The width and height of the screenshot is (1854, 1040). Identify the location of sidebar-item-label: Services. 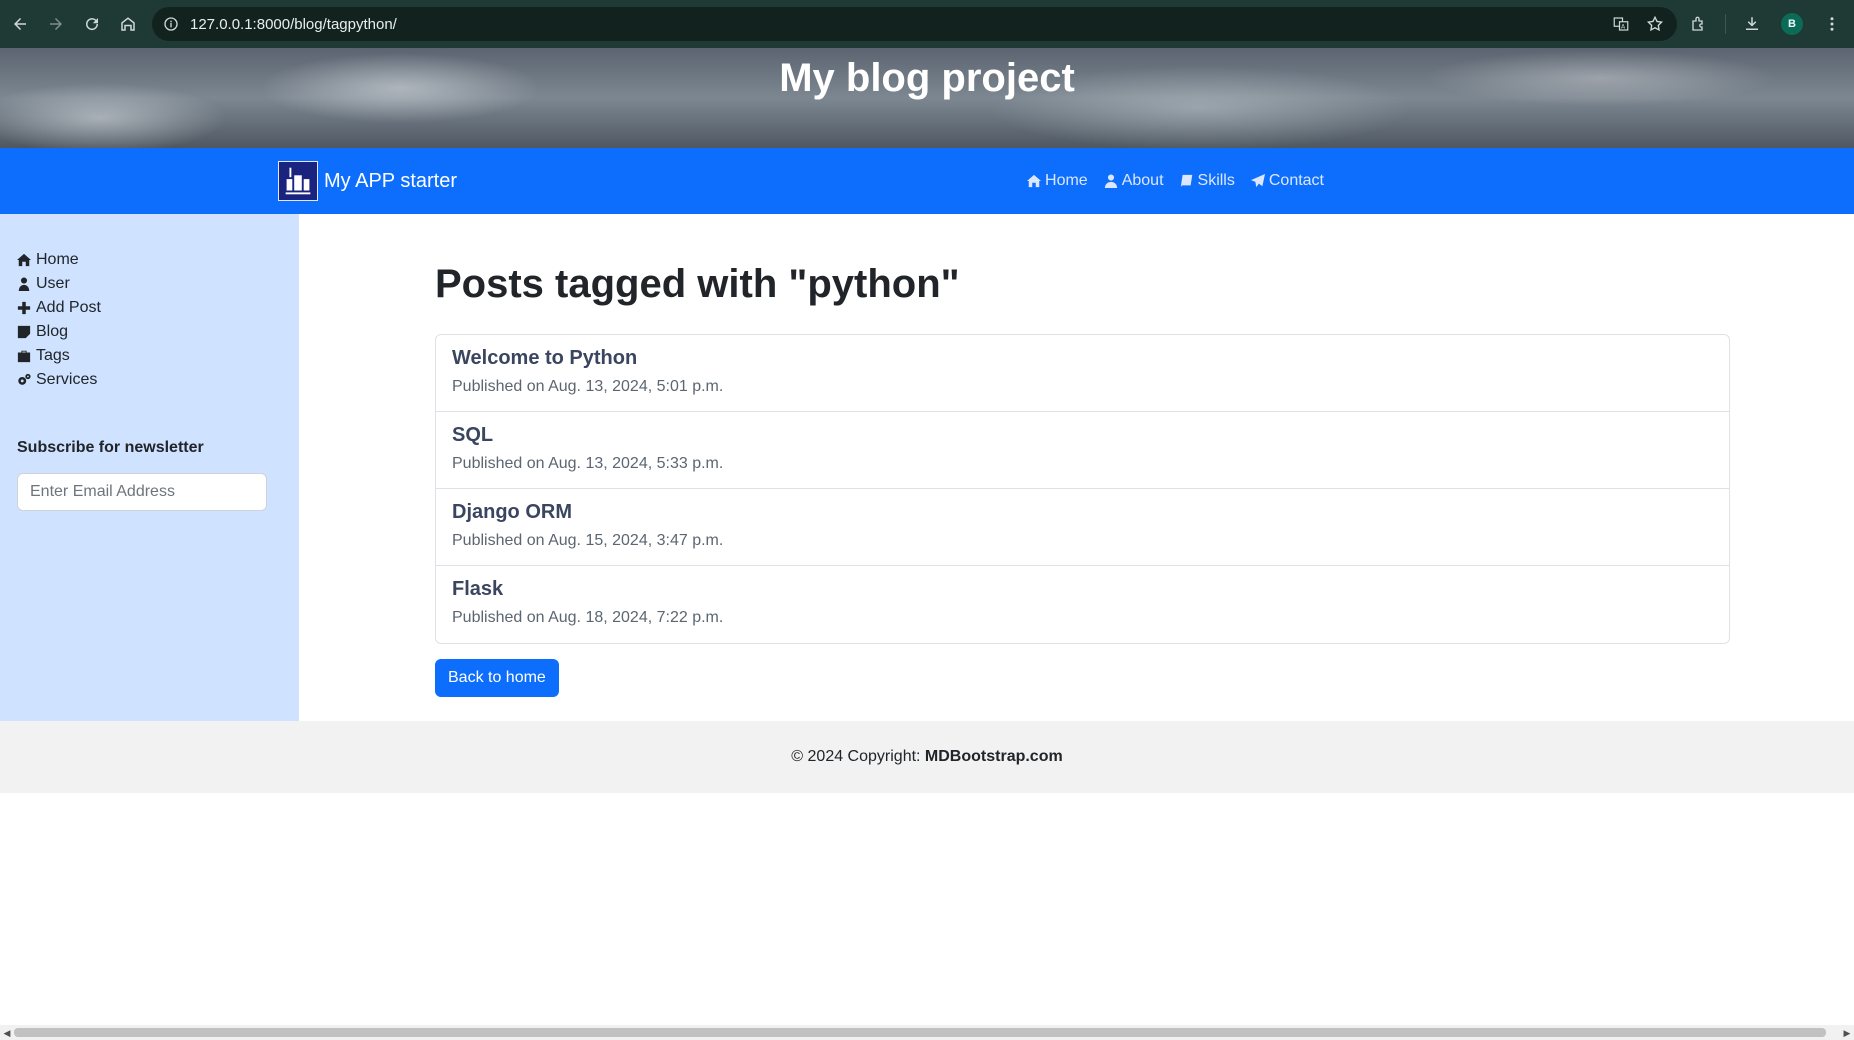
(66, 380).